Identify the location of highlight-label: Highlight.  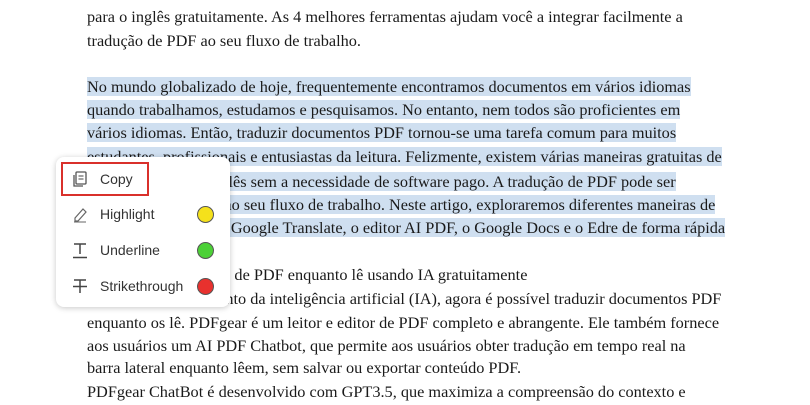
(127, 214).